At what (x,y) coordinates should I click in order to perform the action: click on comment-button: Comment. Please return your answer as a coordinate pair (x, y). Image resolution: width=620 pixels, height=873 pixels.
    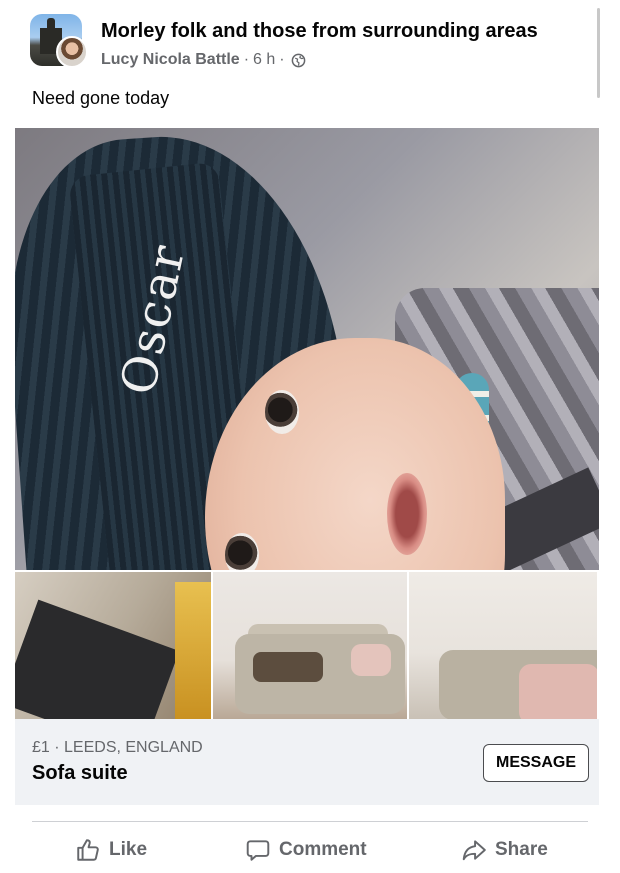
    Looking at the image, I should click on (306, 850).